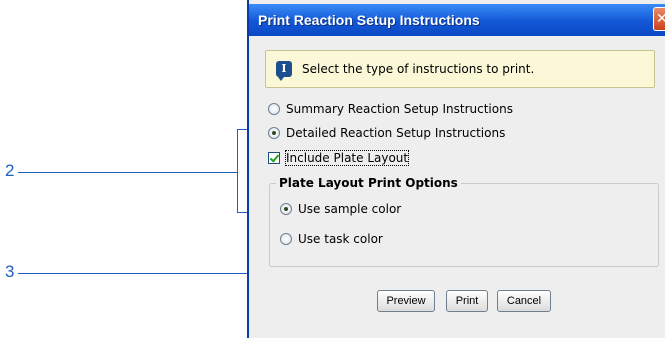  I want to click on sample-color-label: Use sample color, so click(350, 209).